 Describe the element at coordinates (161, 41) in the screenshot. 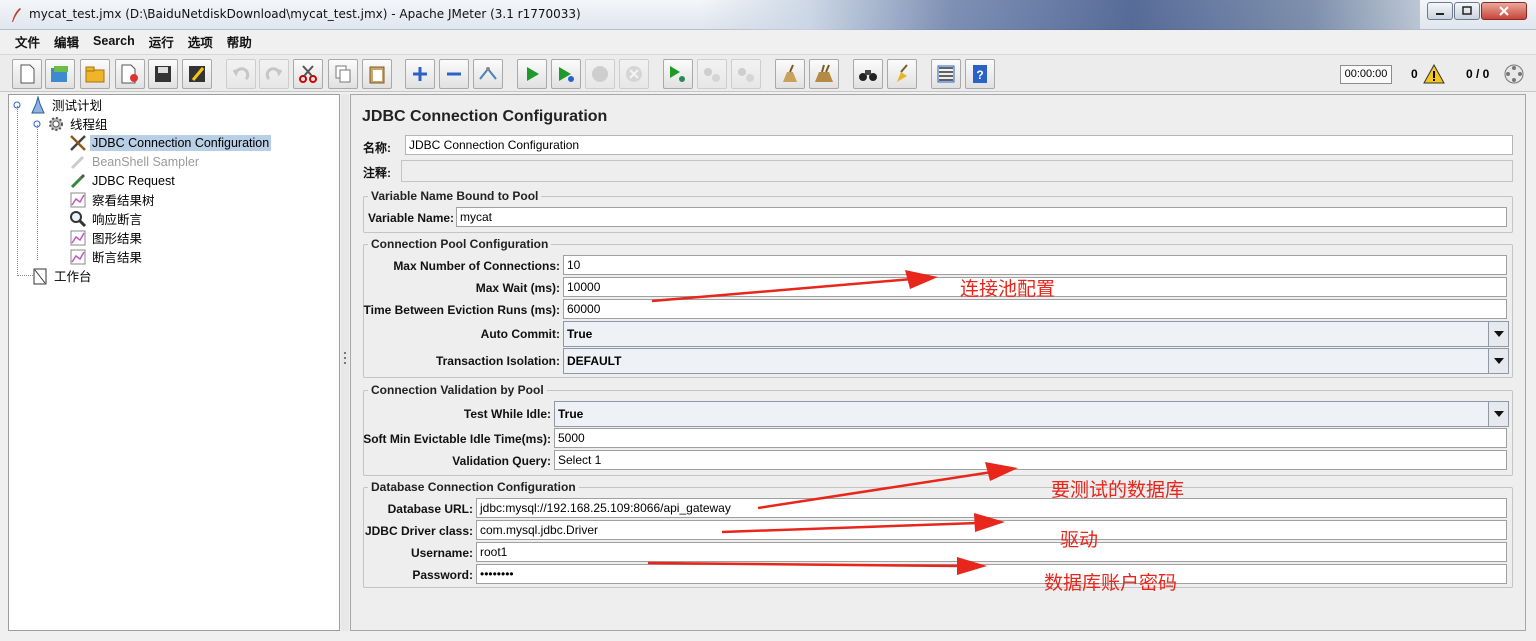

I see `menu-run: 运行` at that location.